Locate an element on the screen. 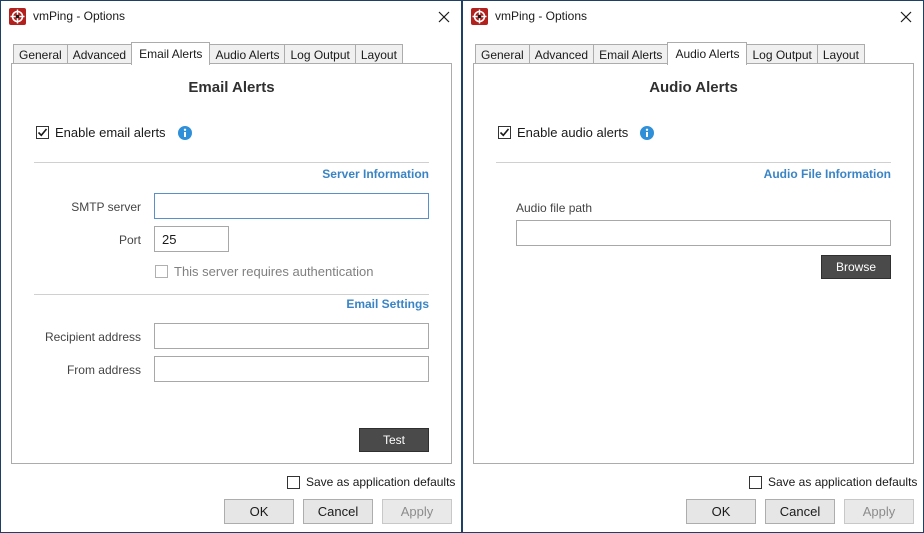 The image size is (924, 533). email-settings-heading: Email Settings is located at coordinates (387, 304).